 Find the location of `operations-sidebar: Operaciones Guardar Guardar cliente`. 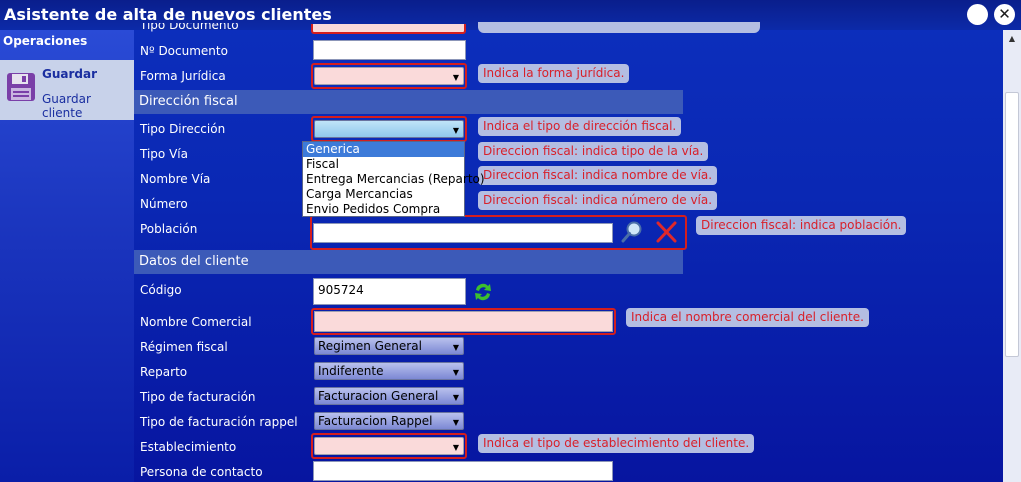

operations-sidebar: Operaciones Guardar Guardar cliente is located at coordinates (67, 256).